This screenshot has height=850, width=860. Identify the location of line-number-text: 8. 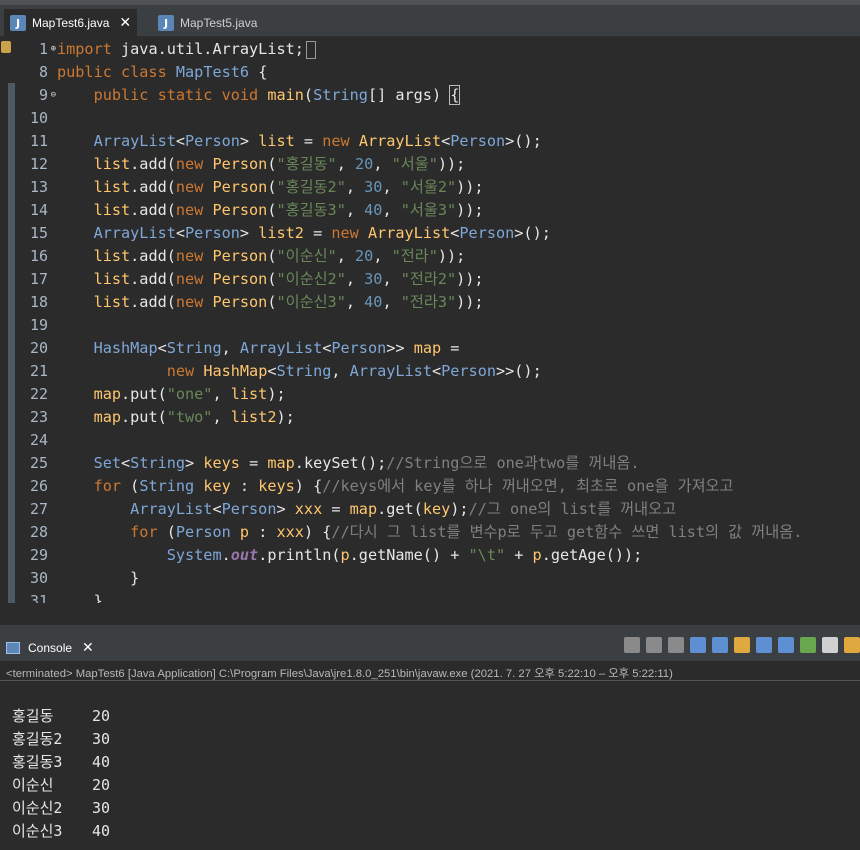
(43, 72).